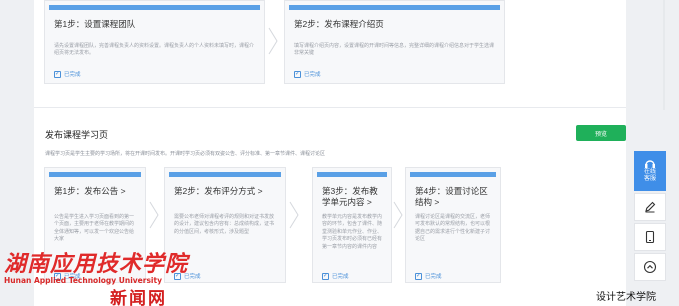 This screenshot has width=679, height=306. Describe the element at coordinates (626, 297) in the screenshot. I see `credit-text: 设计艺术学院` at that location.